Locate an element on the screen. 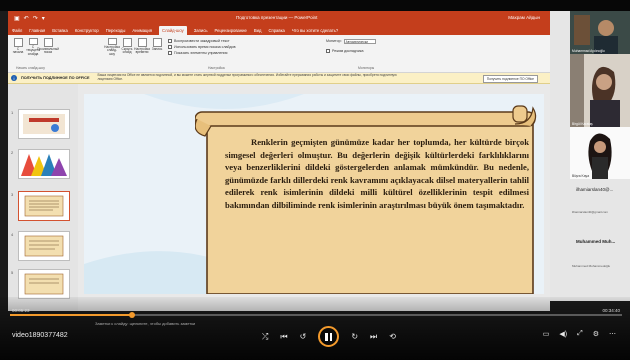  tab-slideshow: Слайд-шоу is located at coordinates (173, 30).